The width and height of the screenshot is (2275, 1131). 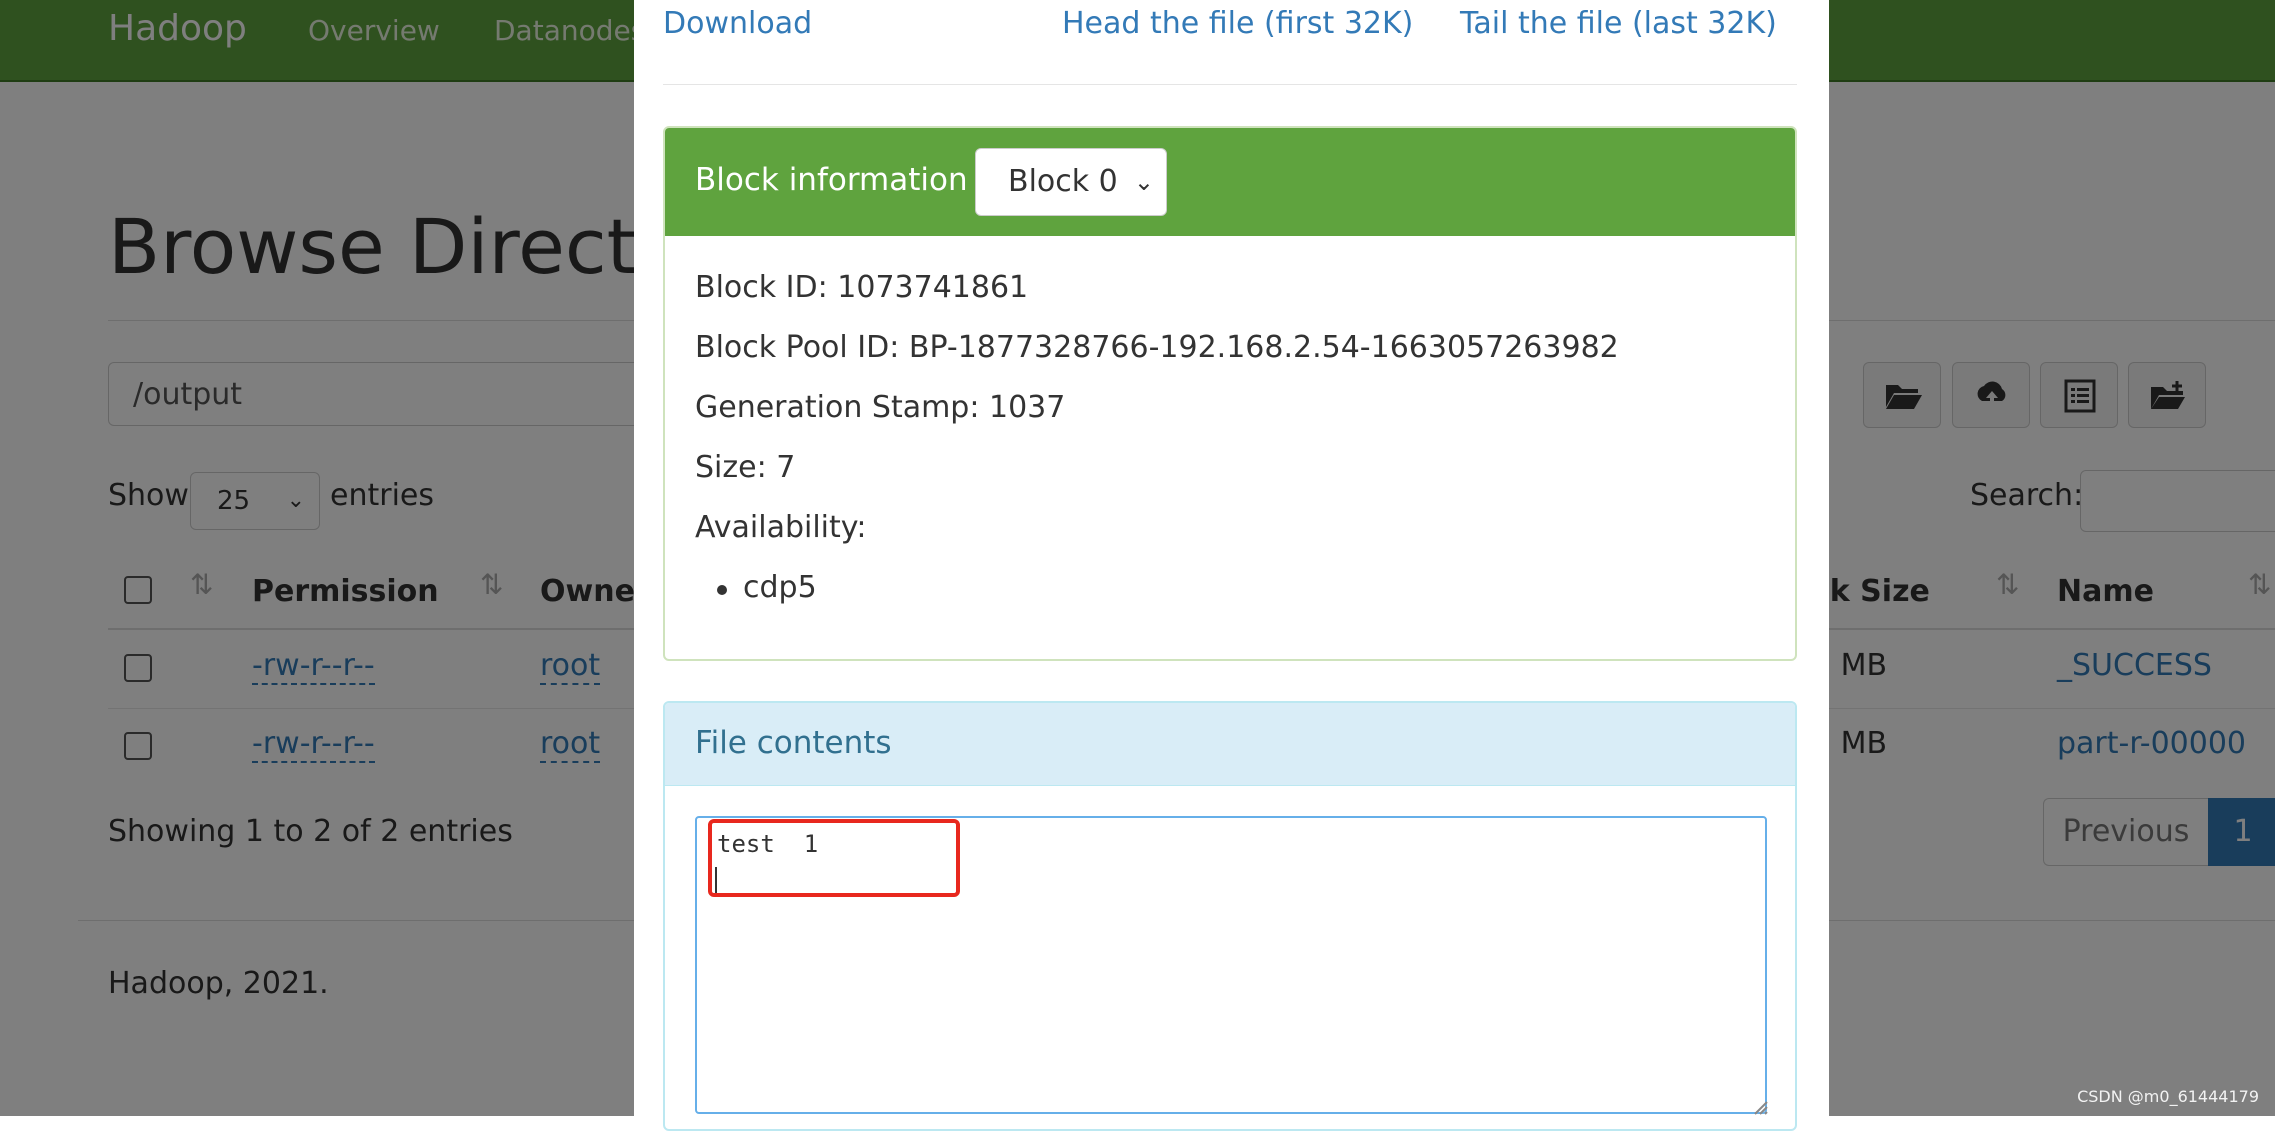 What do you see at coordinates (793, 743) in the screenshot?
I see `file-contents-label: File contents` at bounding box center [793, 743].